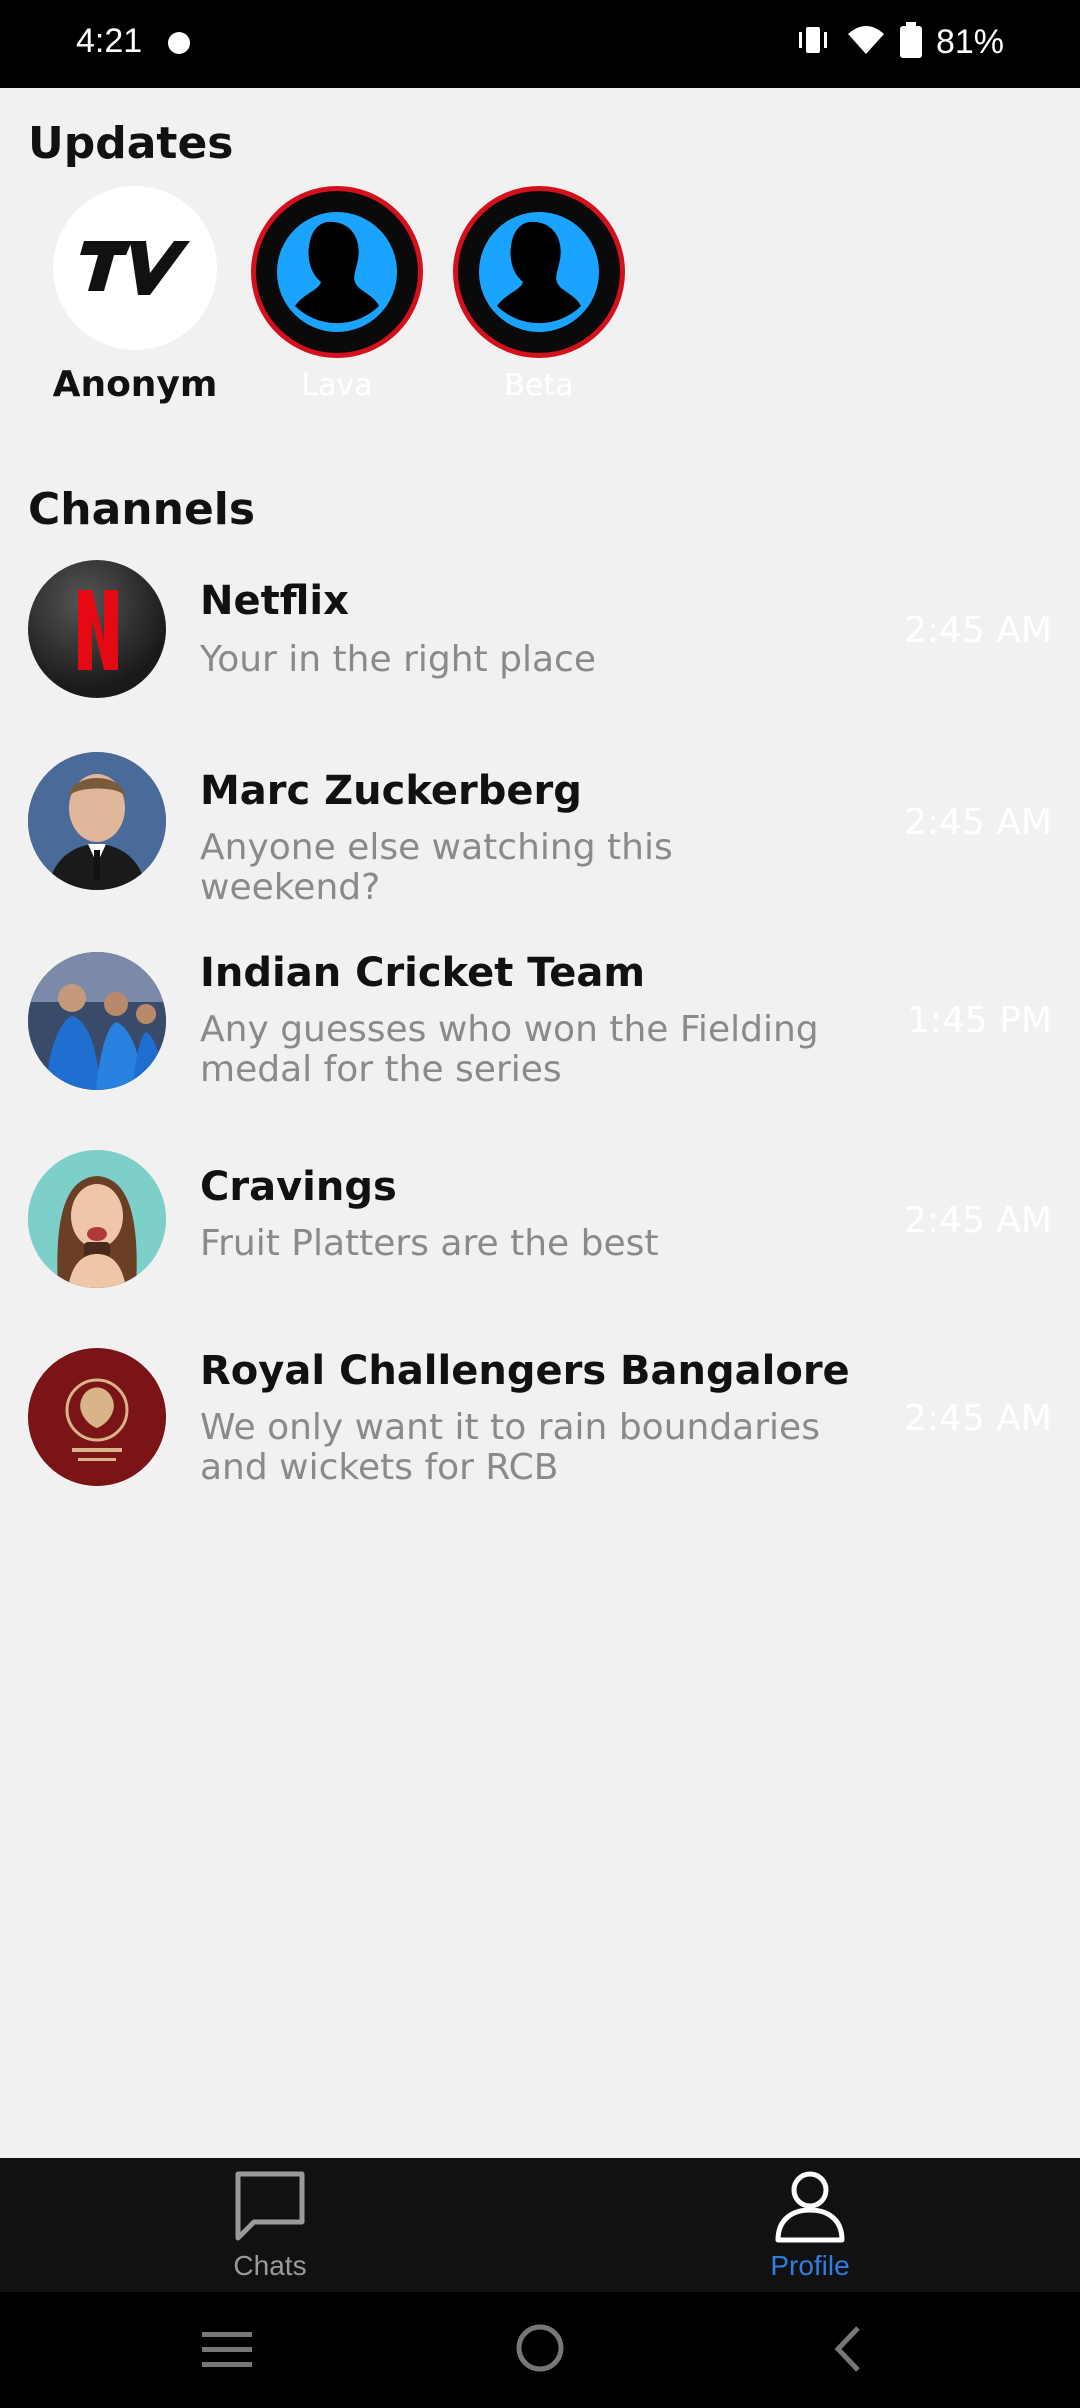 This screenshot has height=2408, width=1080. Describe the element at coordinates (429, 1243) in the screenshot. I see `channel-message: Fruit Platters are the best` at that location.